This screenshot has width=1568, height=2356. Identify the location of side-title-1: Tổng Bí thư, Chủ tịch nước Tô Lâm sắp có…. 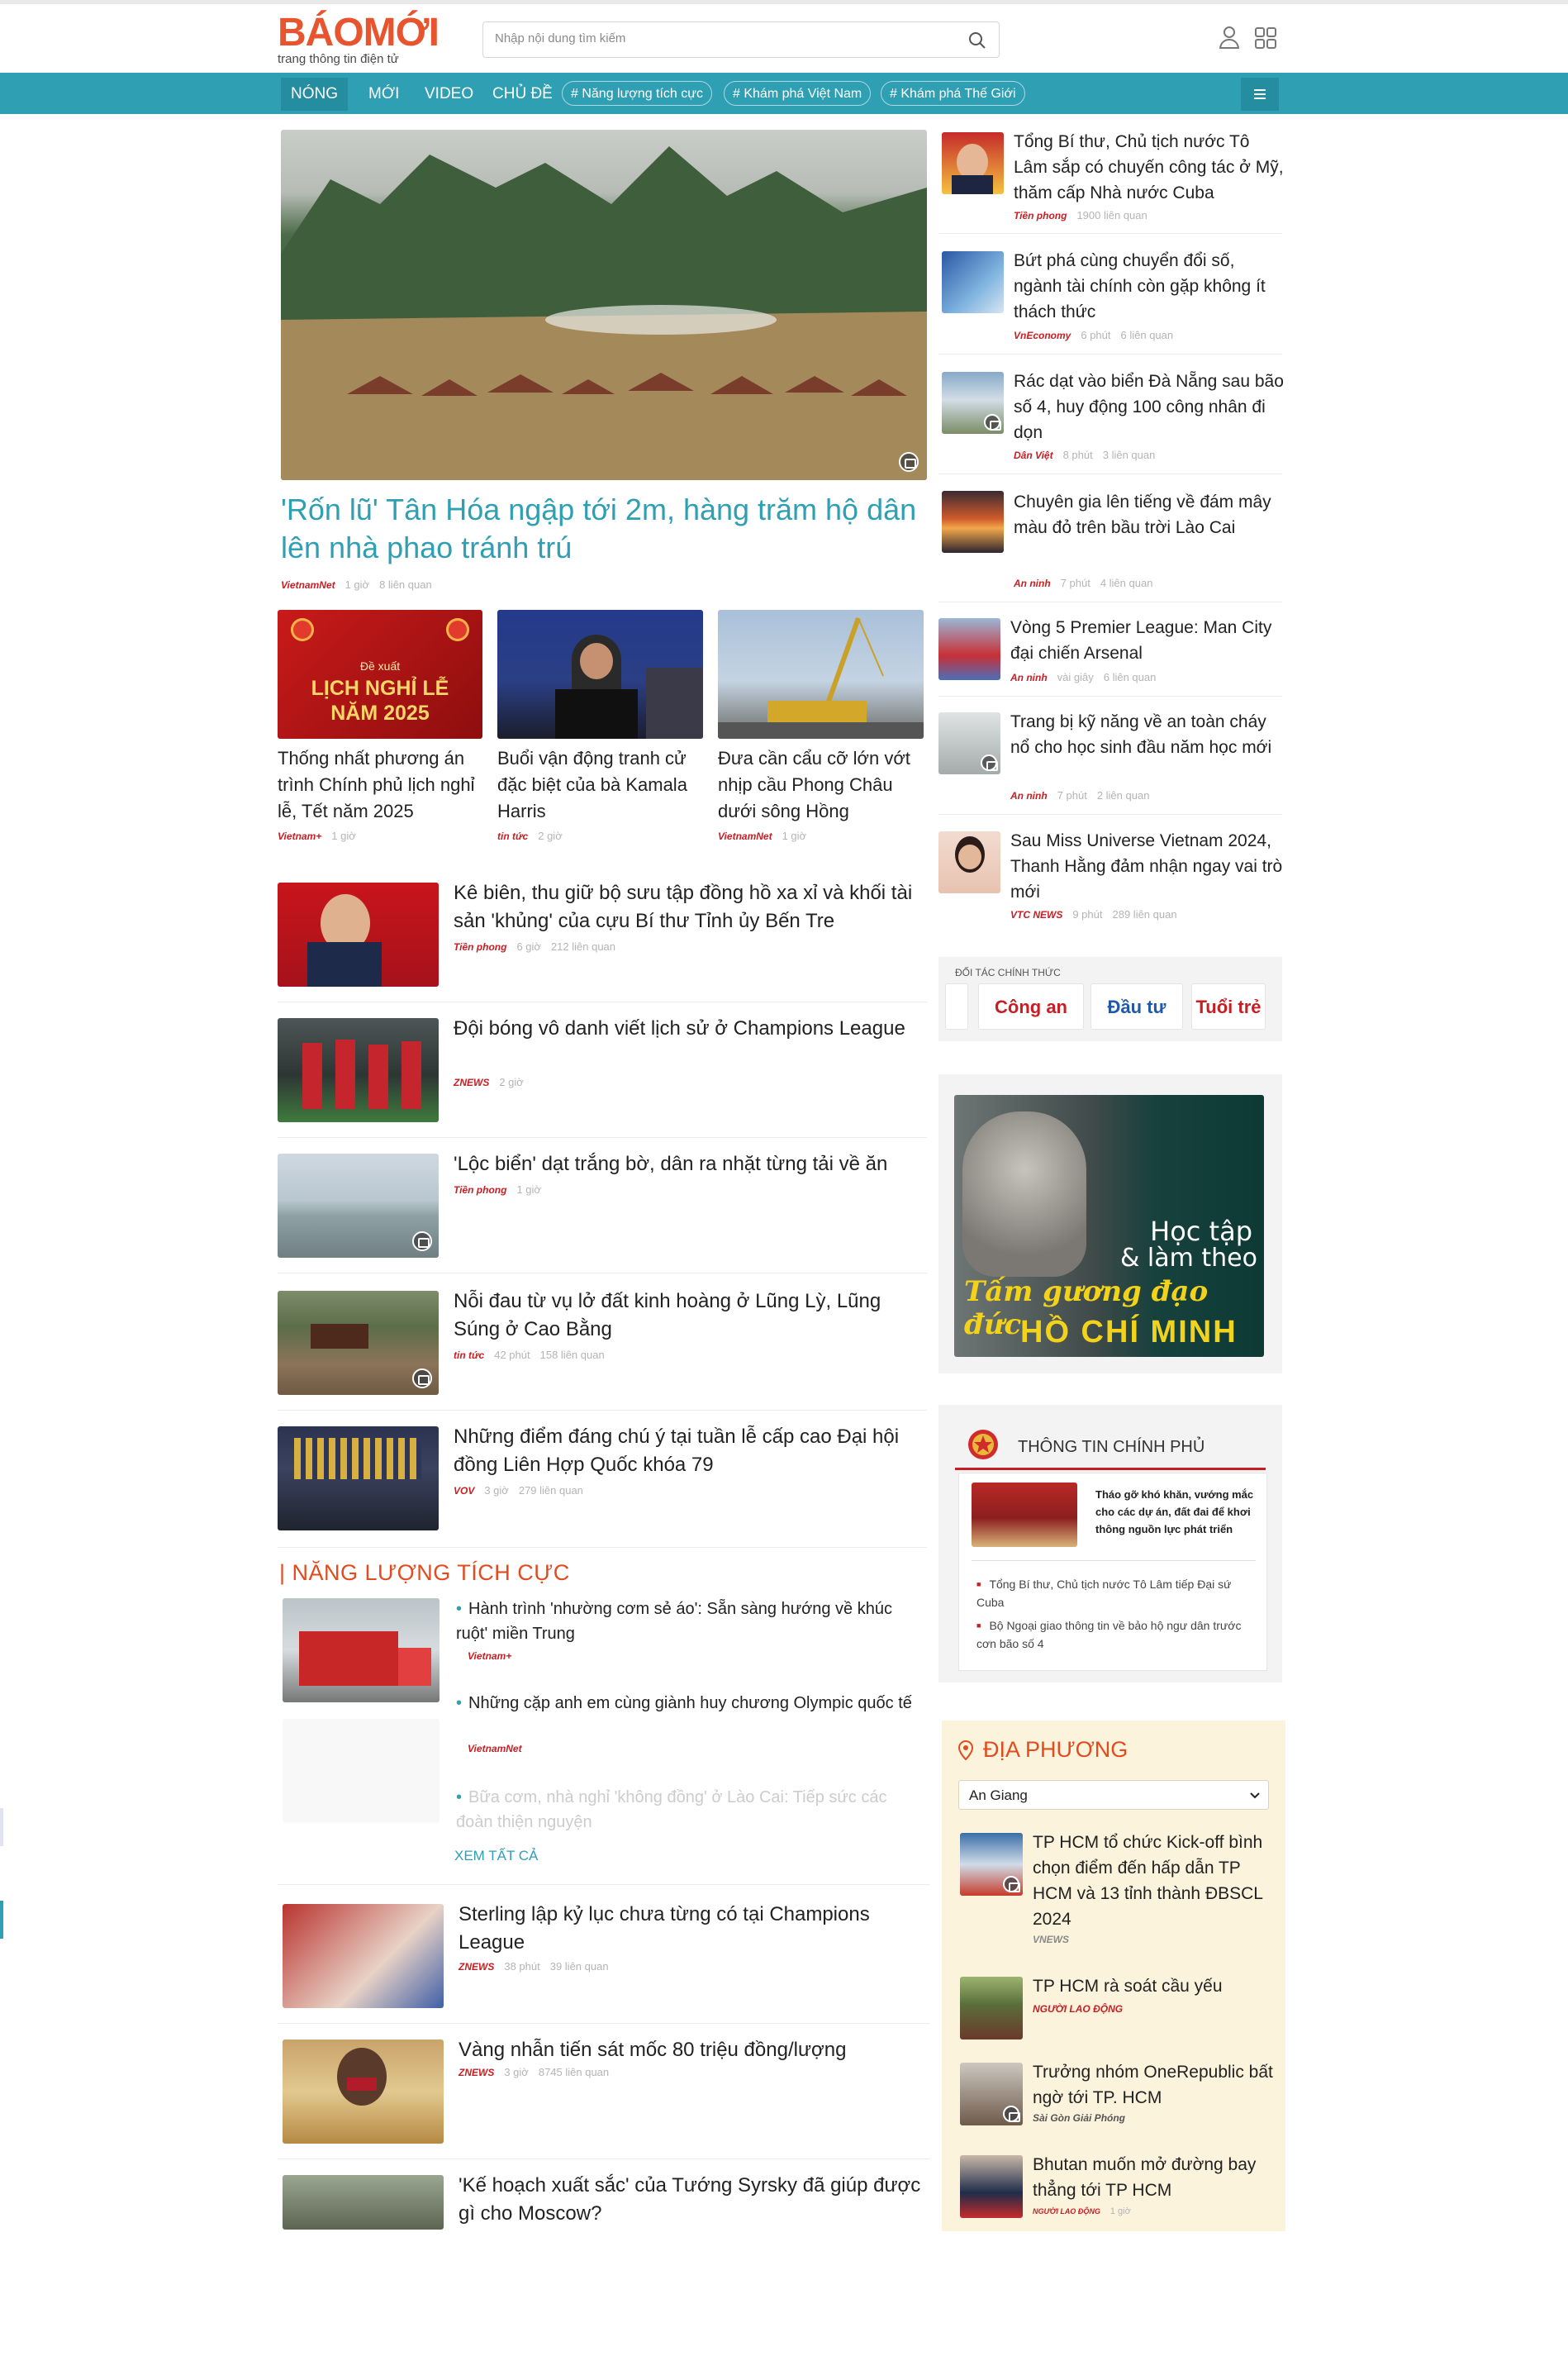
(1150, 167).